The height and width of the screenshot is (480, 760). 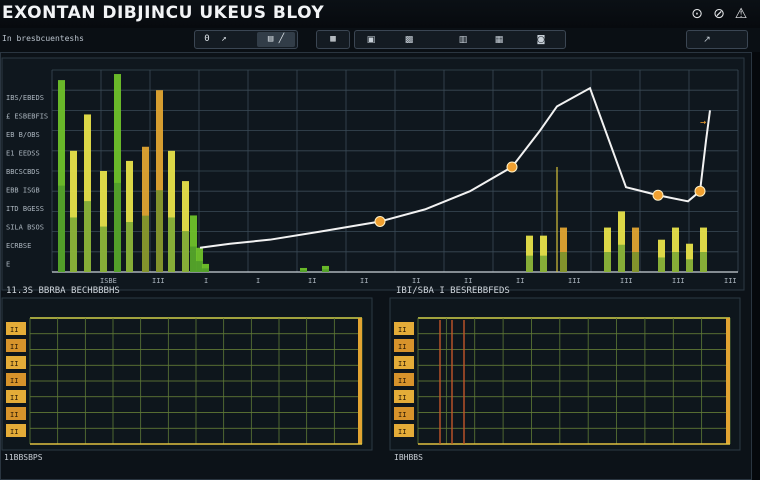 What do you see at coordinates (25, 98) in the screenshot?
I see `main-y-tick-label: IBS/EBEDS` at bounding box center [25, 98].